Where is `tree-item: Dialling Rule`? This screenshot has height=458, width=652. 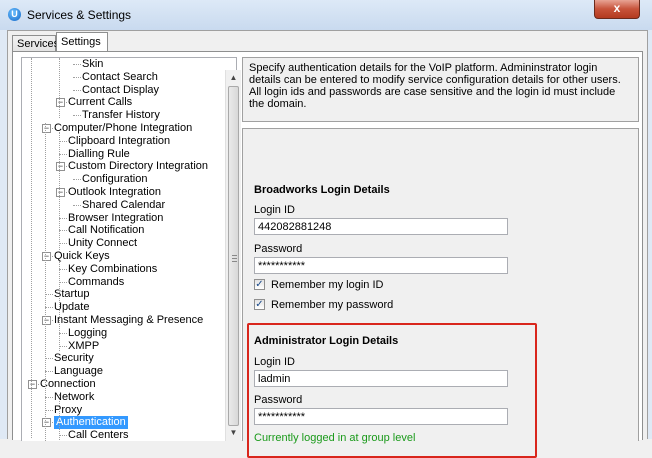
tree-item: Dialling Rule is located at coordinates (122, 154).